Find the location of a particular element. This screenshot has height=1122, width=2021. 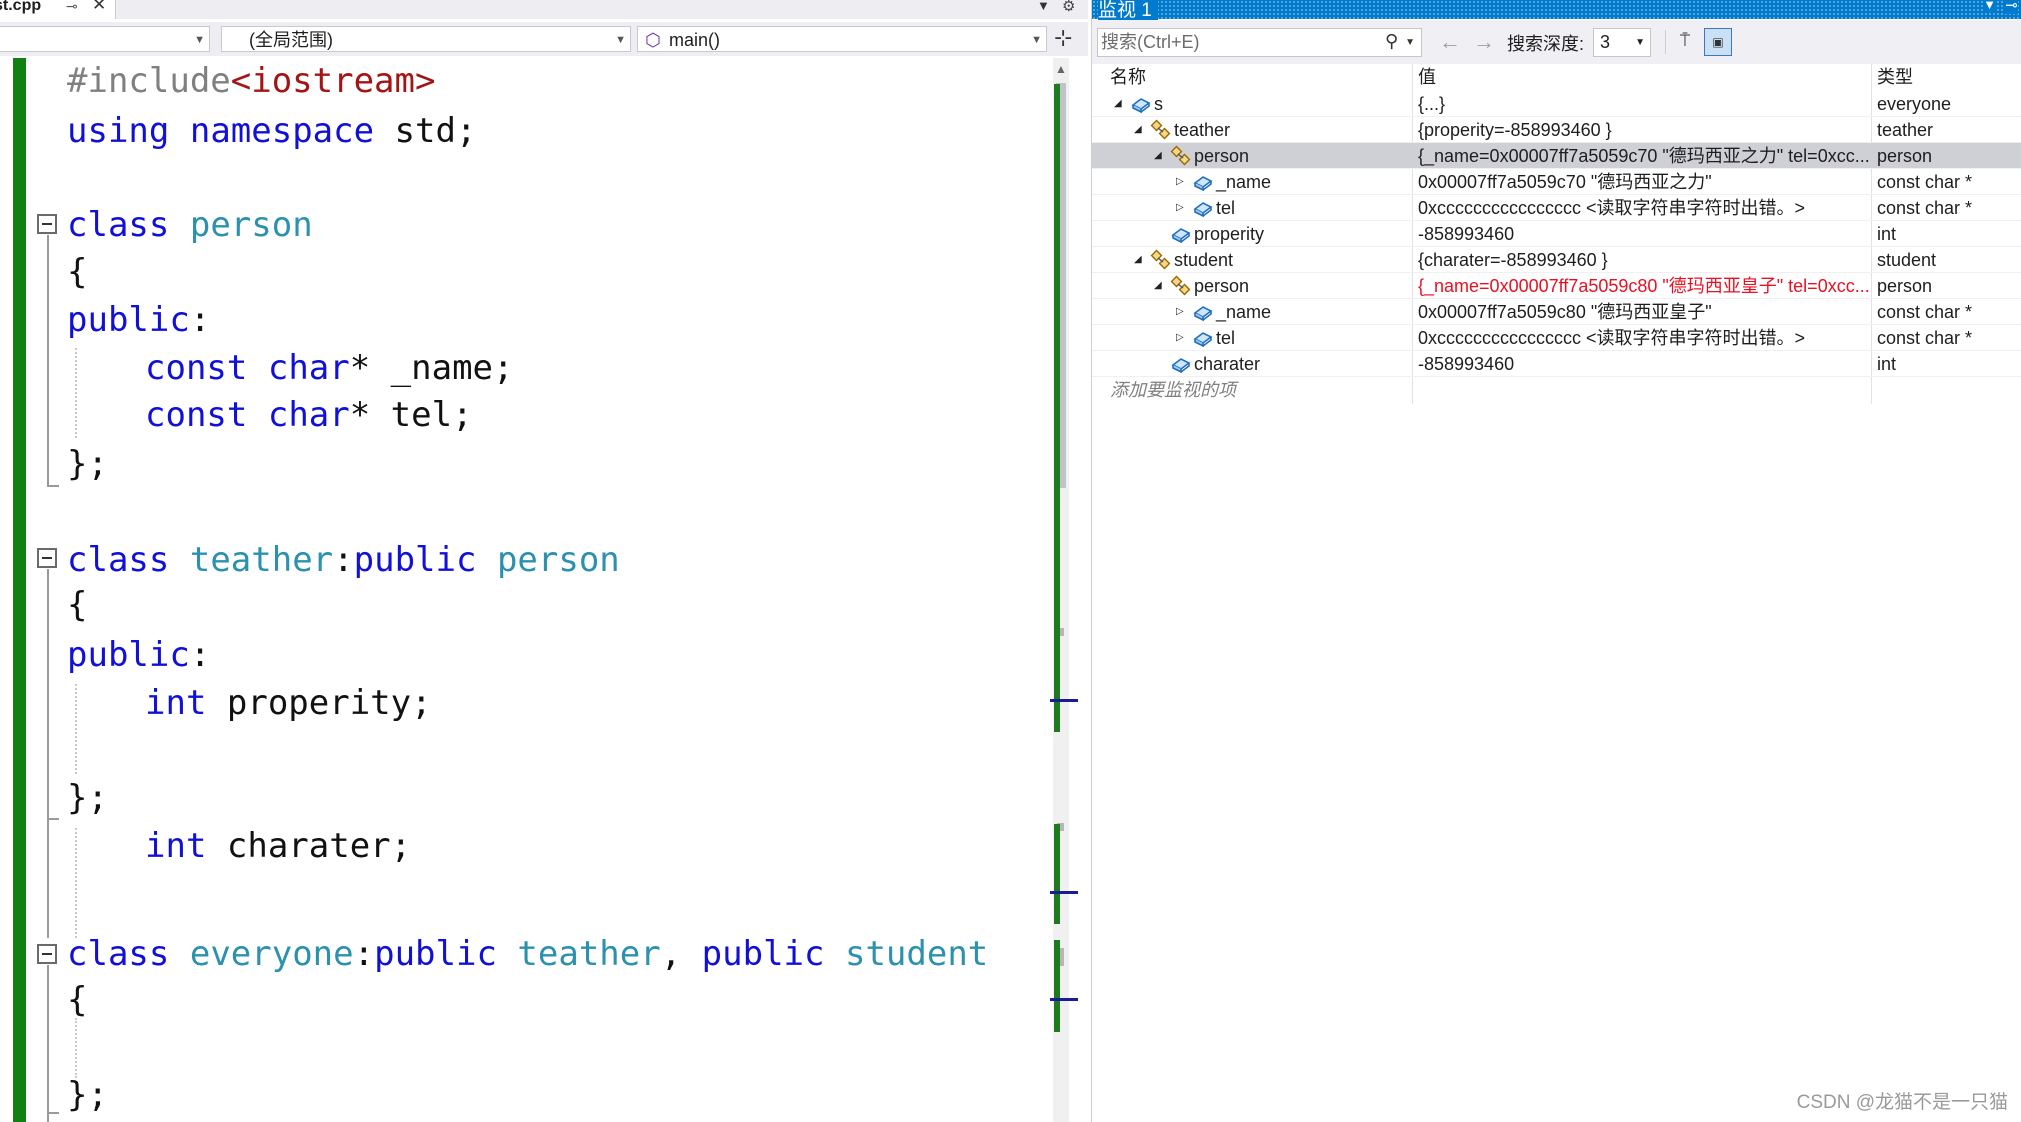

function-combo: ⬡ main() ▼ is located at coordinates (842, 39).